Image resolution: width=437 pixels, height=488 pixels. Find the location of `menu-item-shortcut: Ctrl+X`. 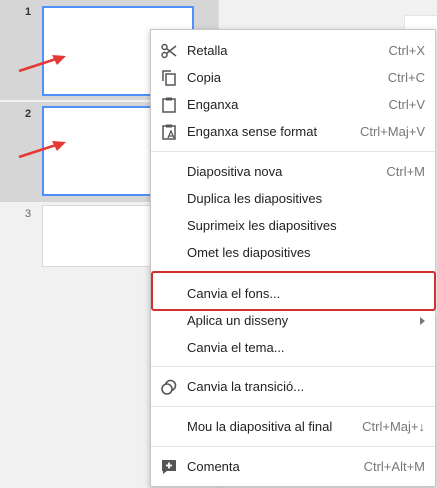

menu-item-shortcut: Ctrl+X is located at coordinates (406, 50).